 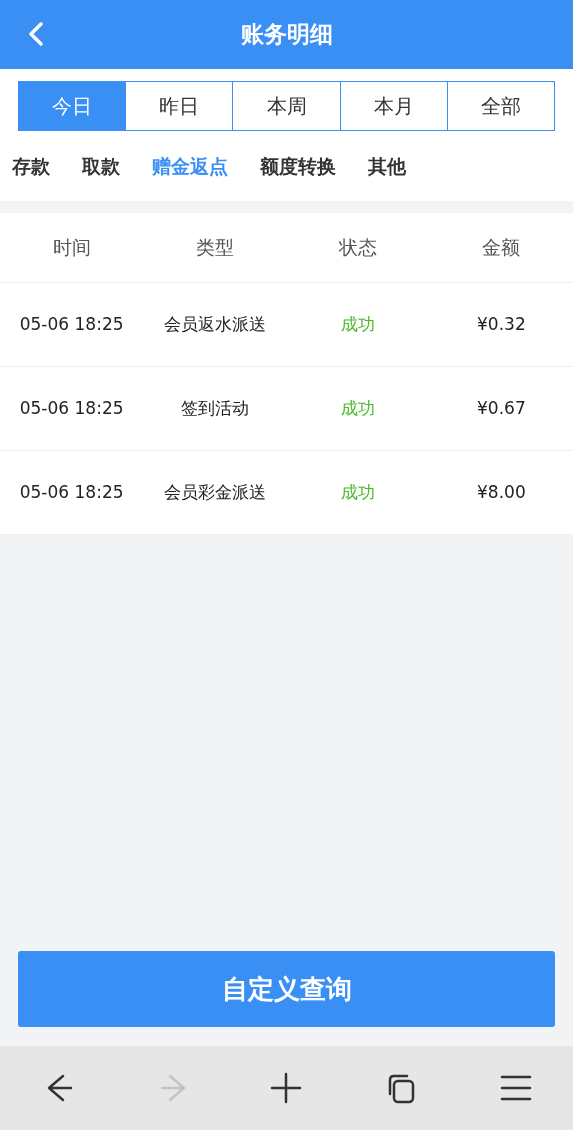 What do you see at coordinates (286, 35) in the screenshot?
I see `page-title: 账务明细` at bounding box center [286, 35].